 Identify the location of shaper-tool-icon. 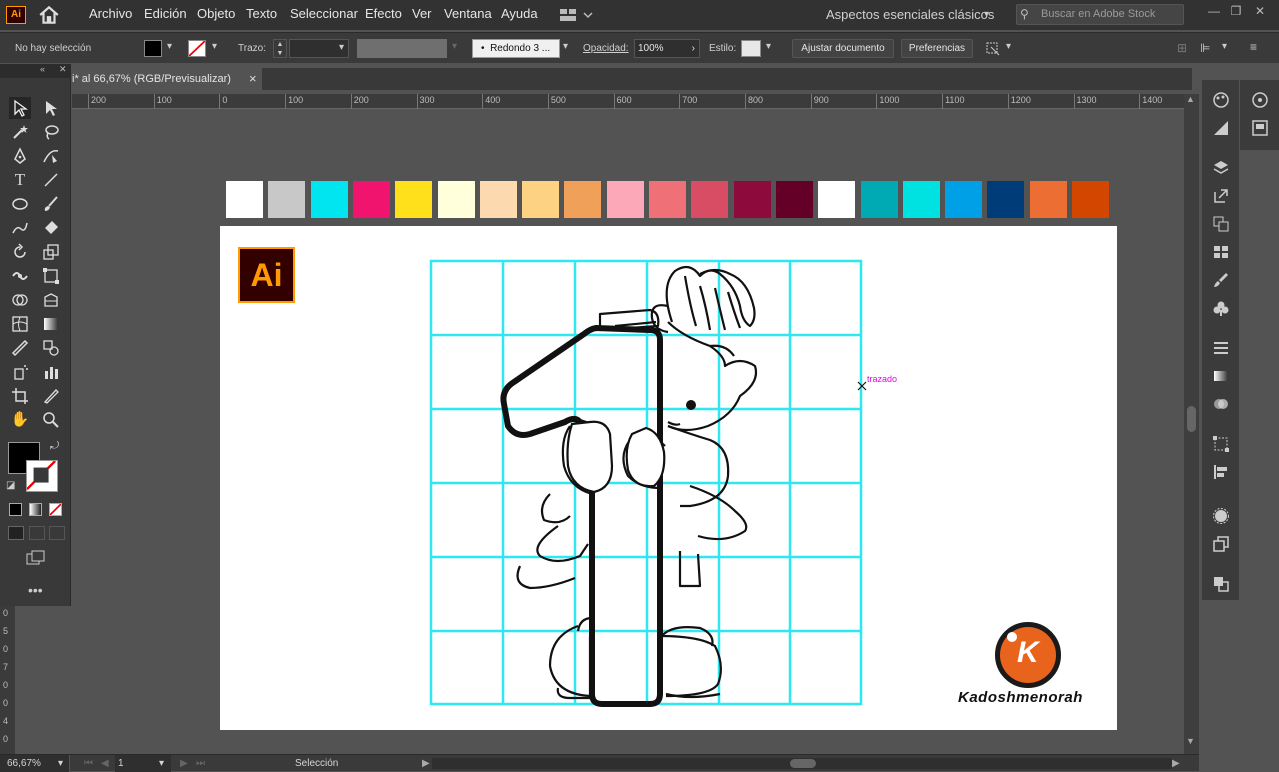
(20, 228).